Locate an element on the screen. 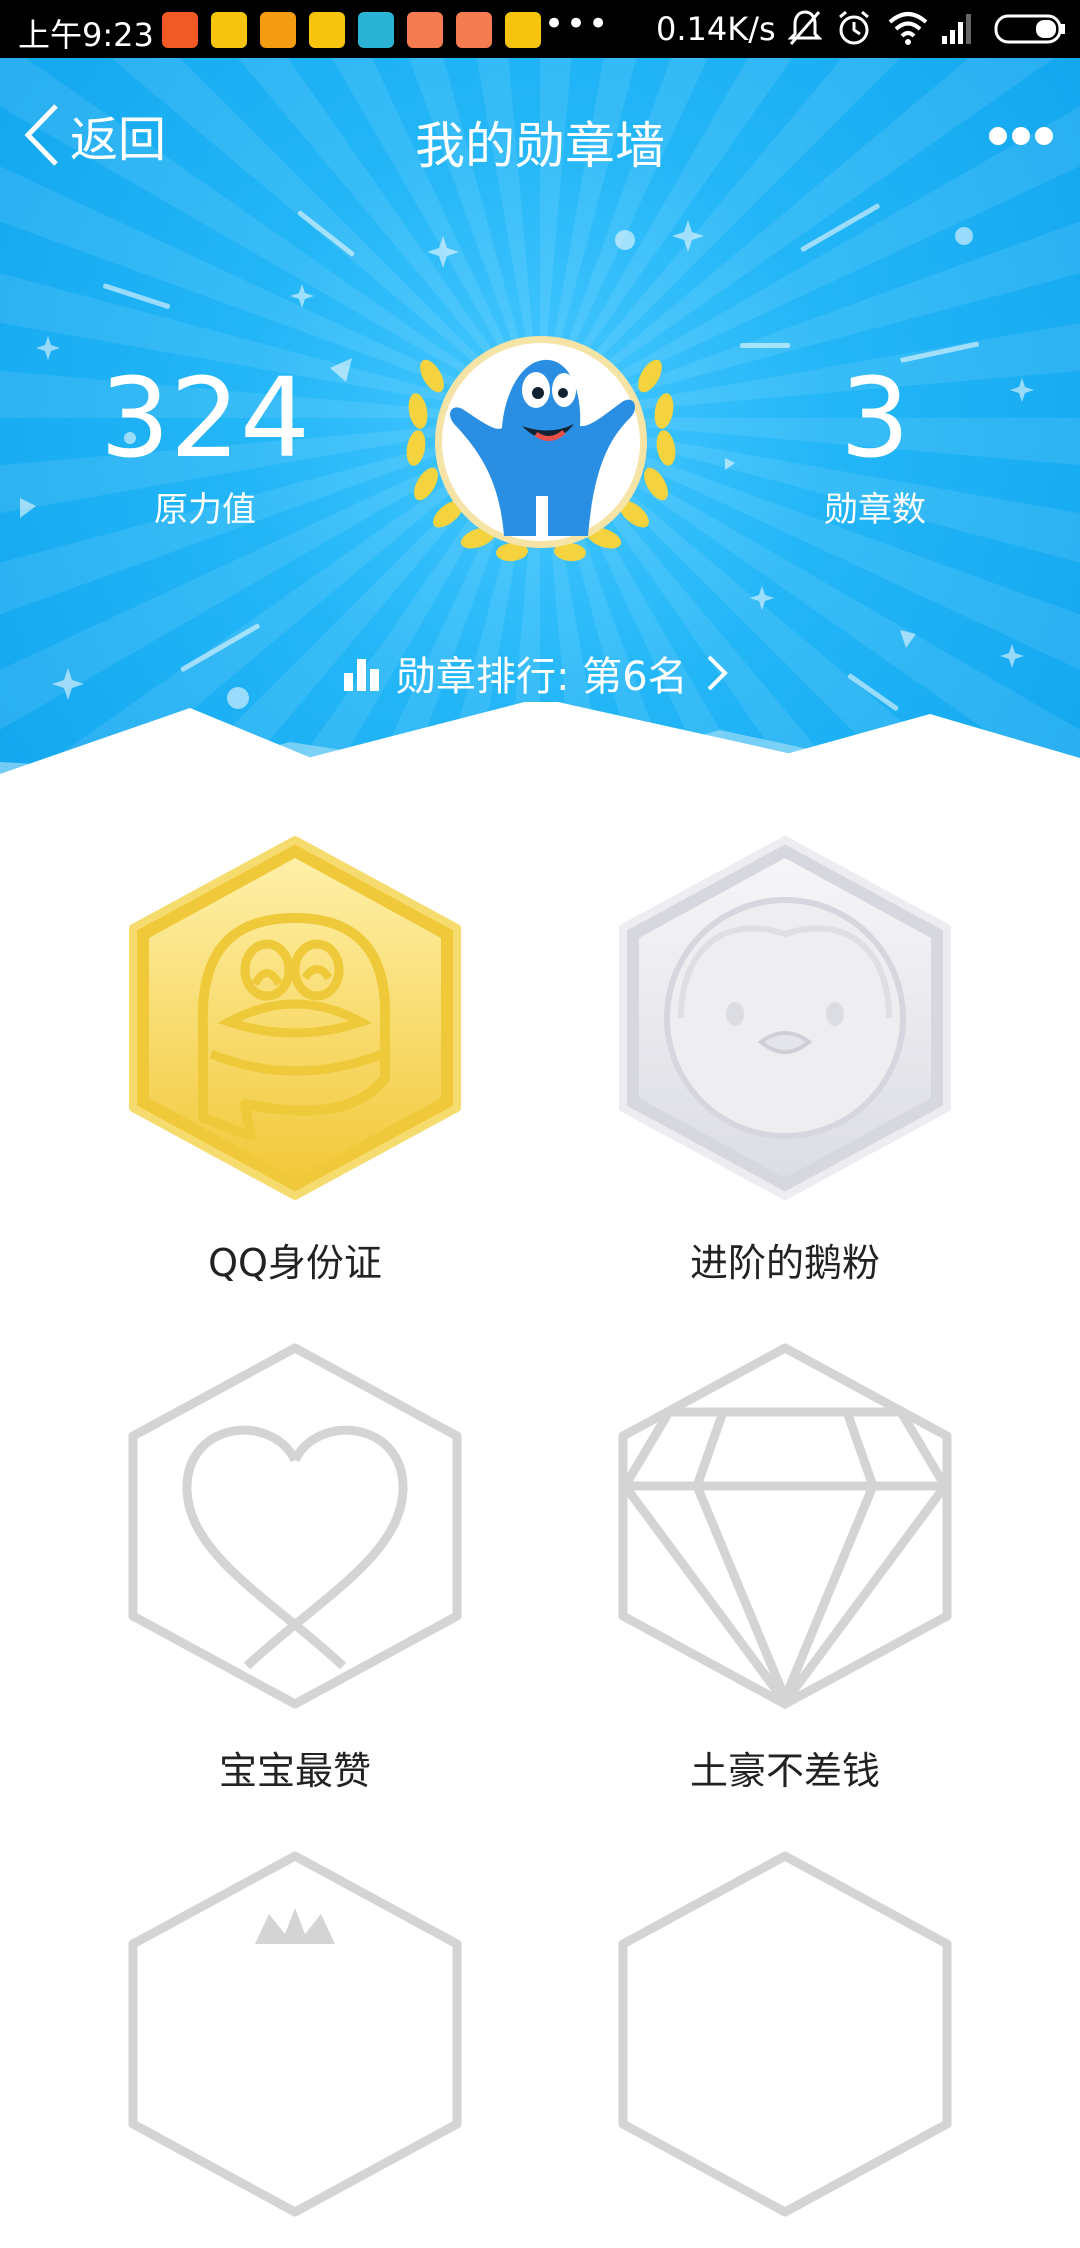 This screenshot has width=1080, height=2248. mountain-divider is located at coordinates (540, 740).